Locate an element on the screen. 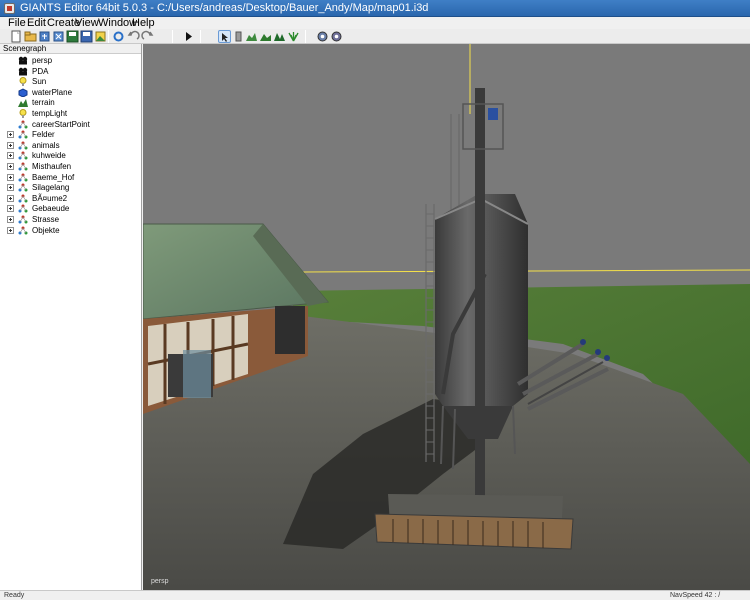 The width and height of the screenshot is (750, 600). scenegraph-node: Silagelang is located at coordinates (69, 187).